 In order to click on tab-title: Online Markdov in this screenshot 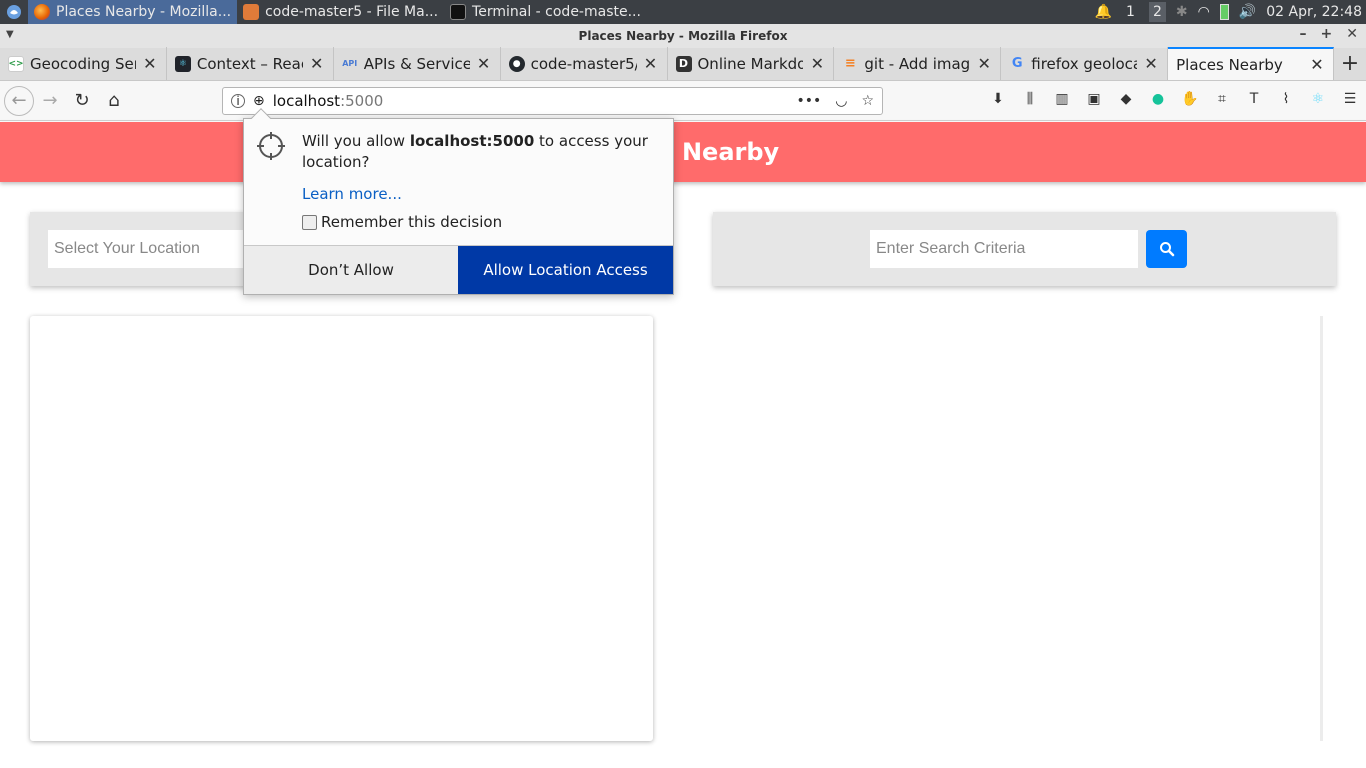, I will do `click(750, 63)`.